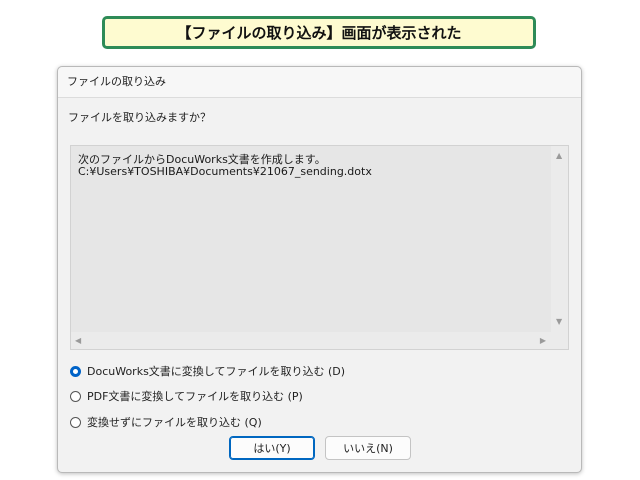 Image resolution: width=640 pixels, height=480 pixels. I want to click on option-docuworks-radio: DocuWorks文書に変換してファイルを取り込む (D), so click(207, 371).